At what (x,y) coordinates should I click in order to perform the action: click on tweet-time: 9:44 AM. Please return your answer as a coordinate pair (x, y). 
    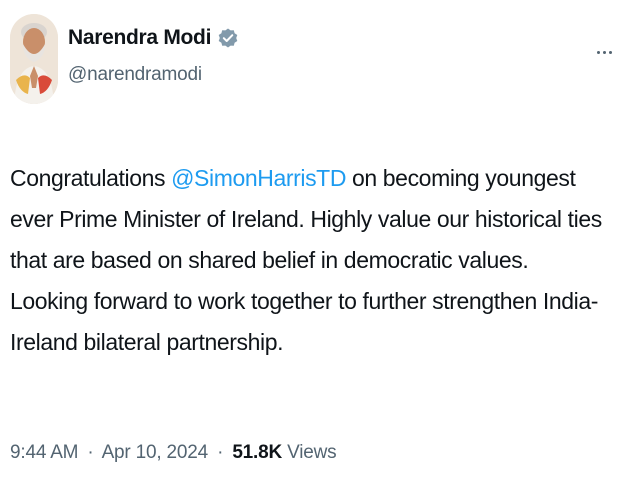
    Looking at the image, I should click on (44, 452).